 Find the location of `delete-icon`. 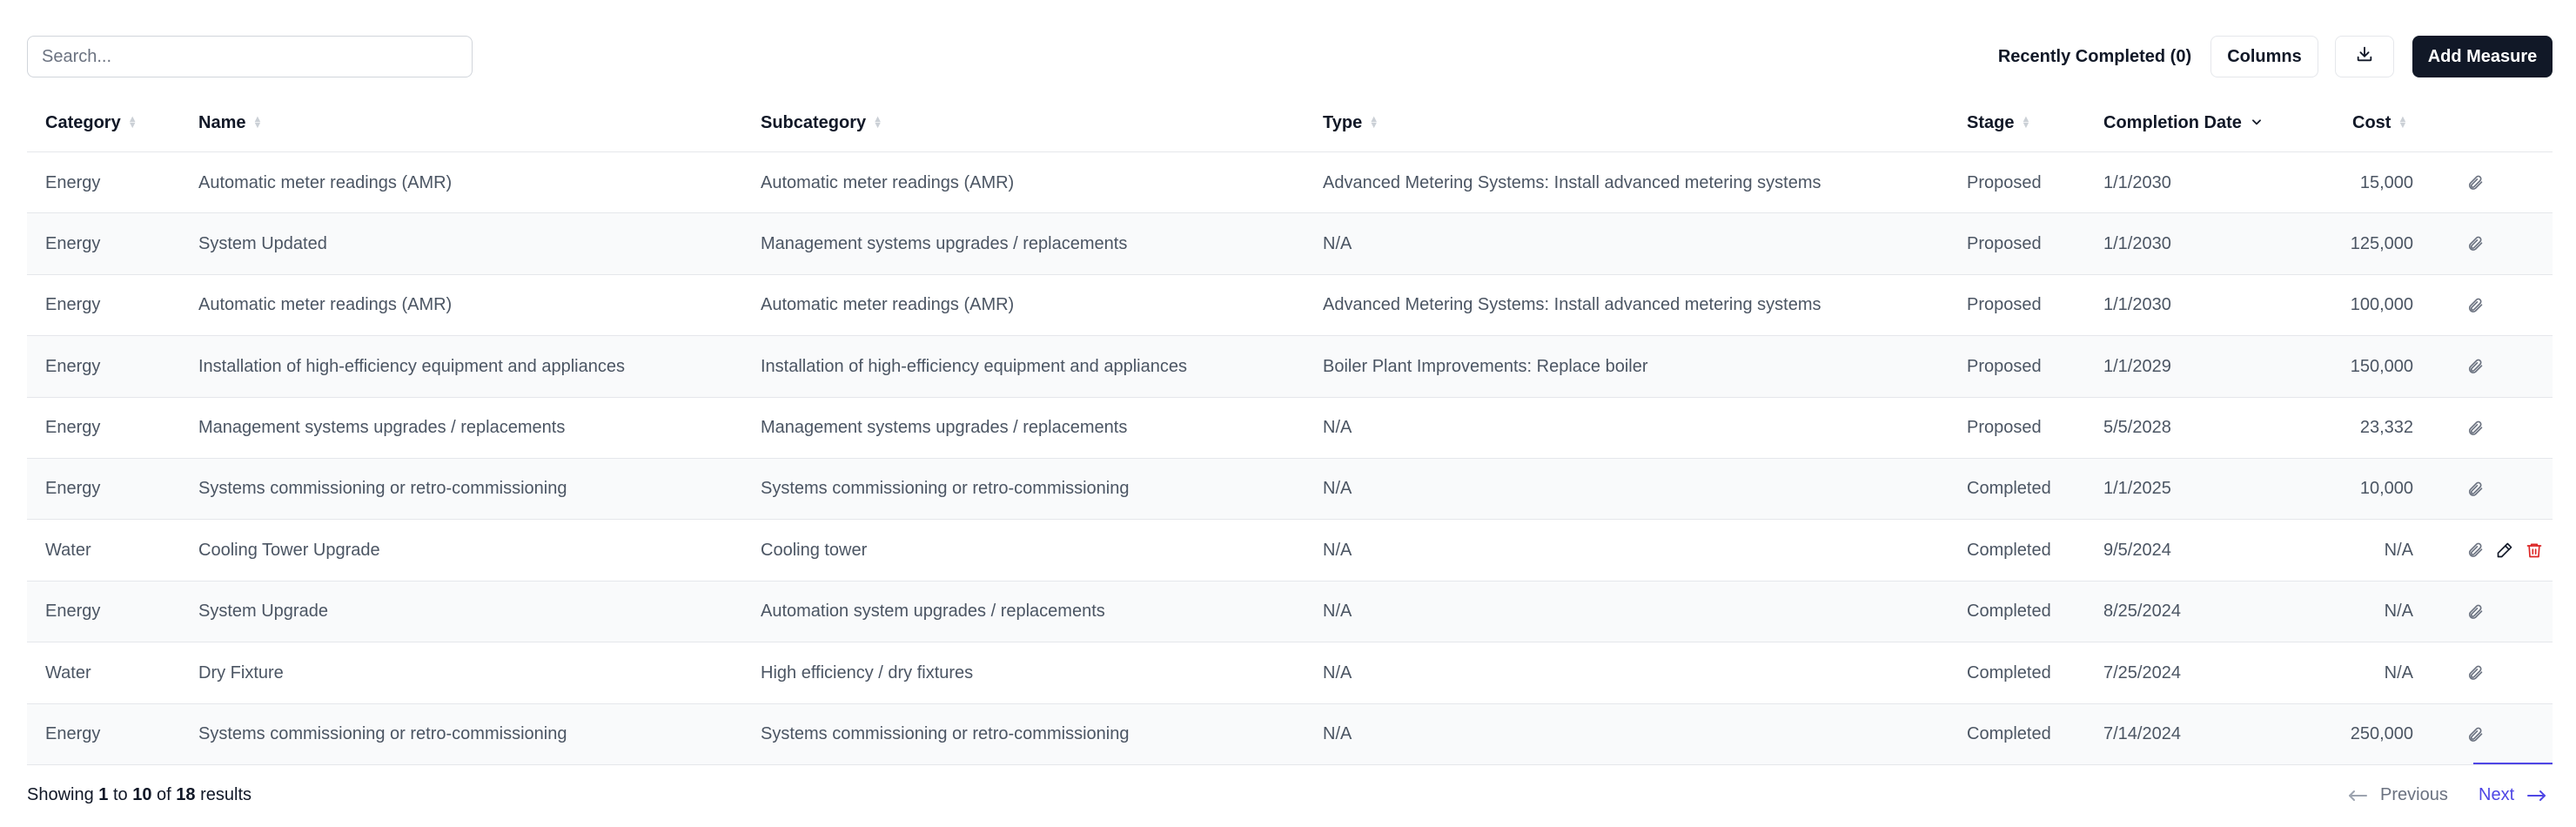

delete-icon is located at coordinates (2535, 550).